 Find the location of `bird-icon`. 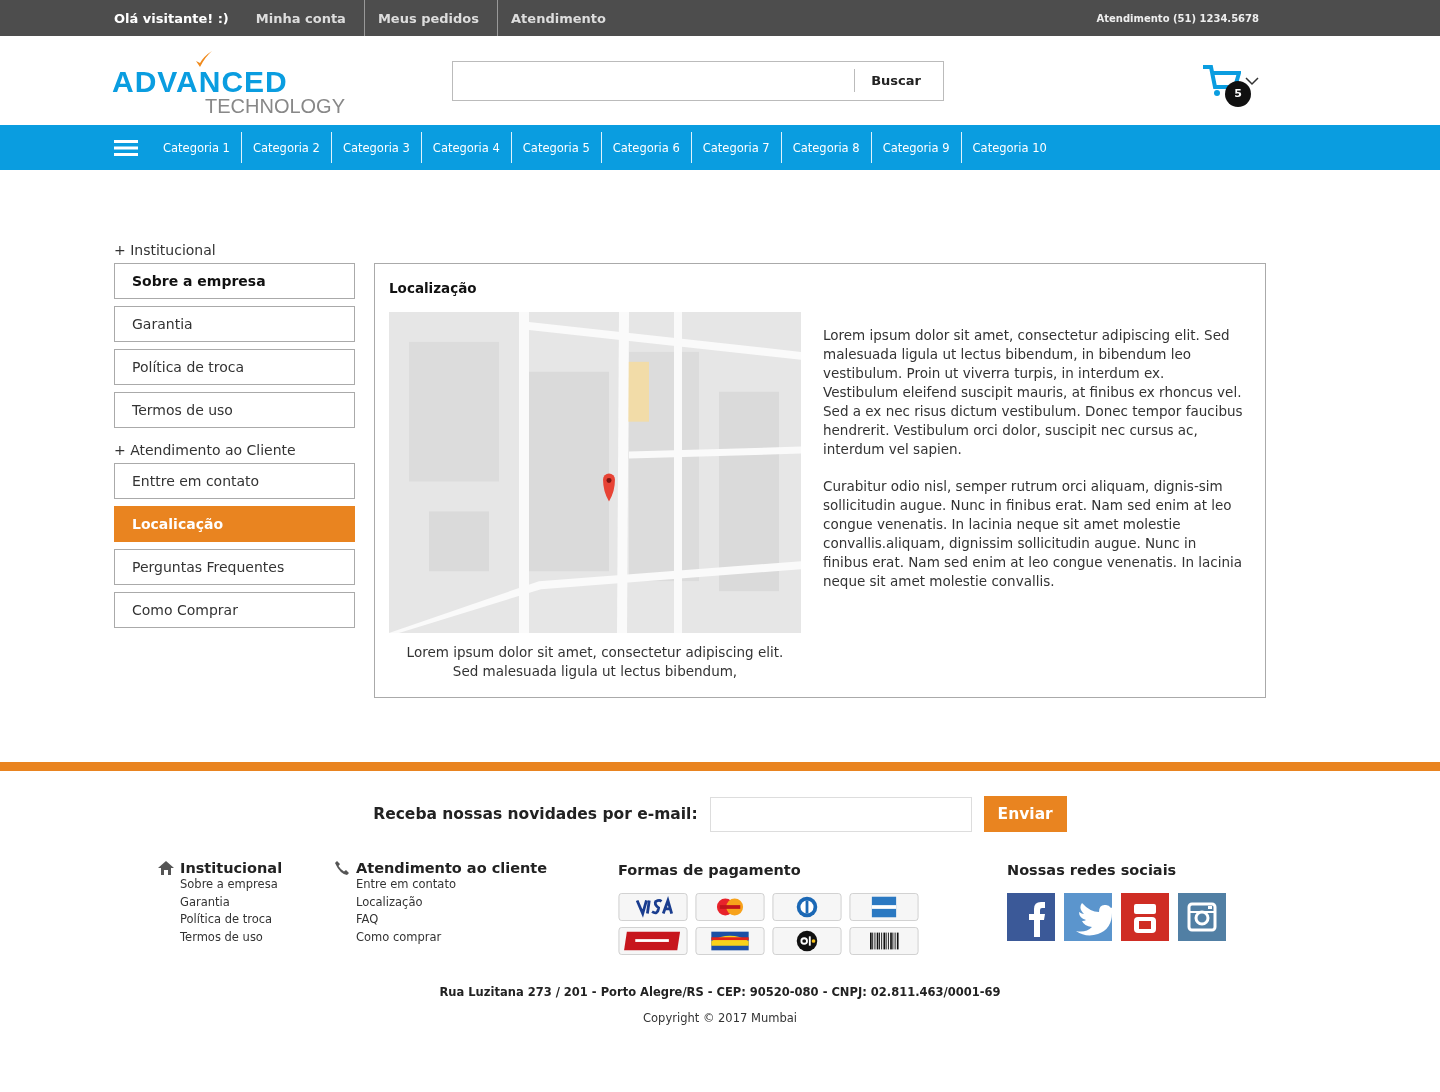

bird-icon is located at coordinates (1088, 917).